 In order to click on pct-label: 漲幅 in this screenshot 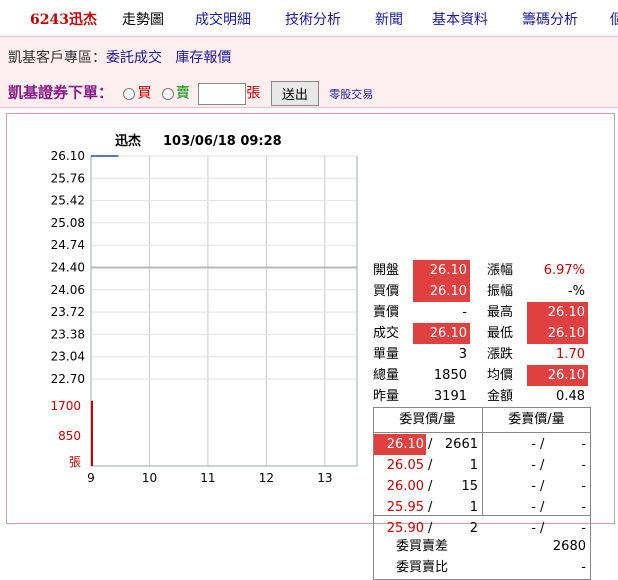, I will do `click(500, 270)`.